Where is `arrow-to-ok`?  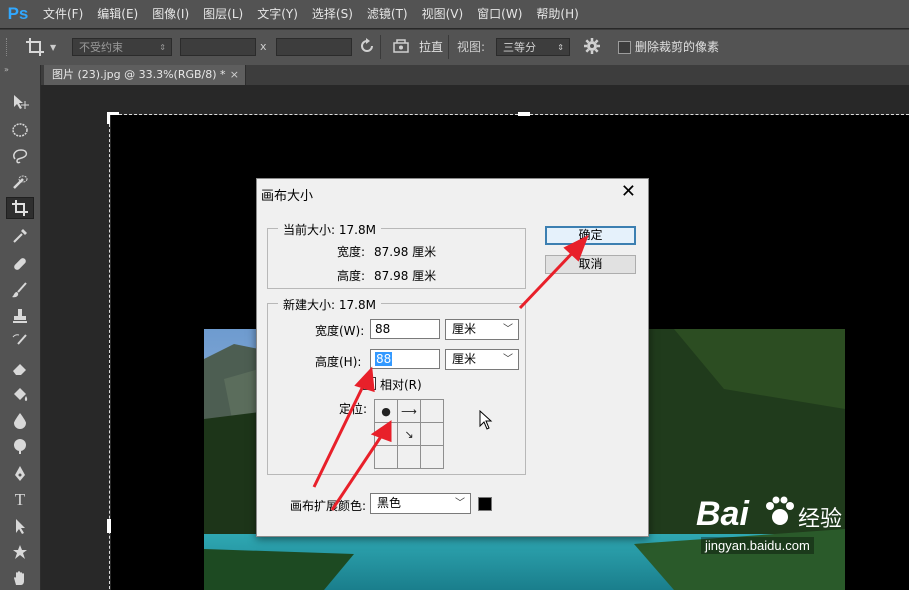
arrow-to-ok is located at coordinates (549, 277).